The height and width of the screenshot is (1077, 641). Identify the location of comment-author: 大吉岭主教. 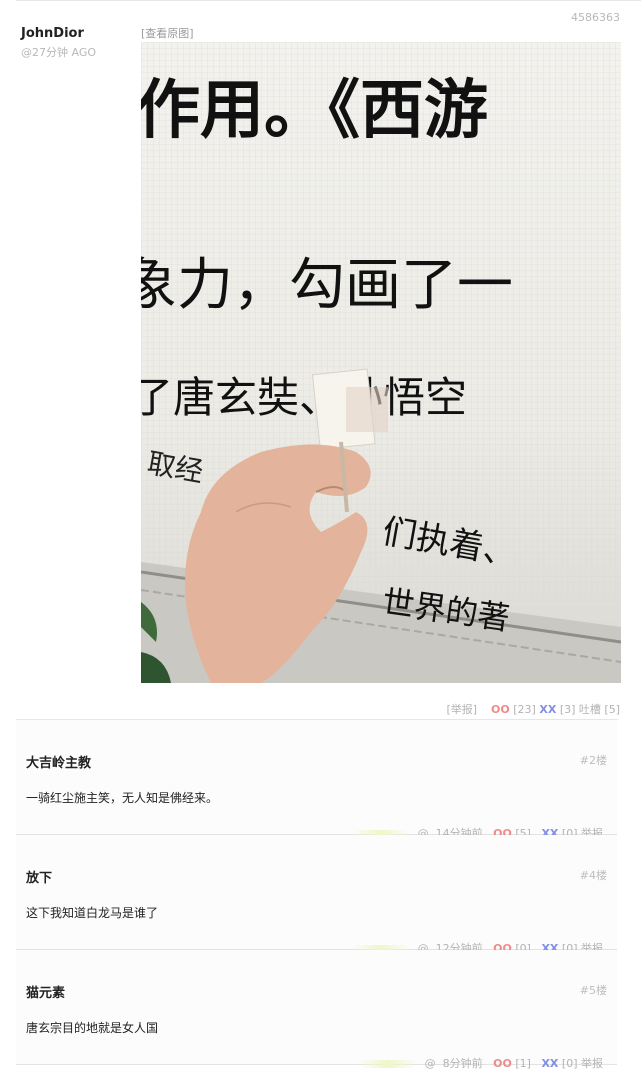
(58, 761).